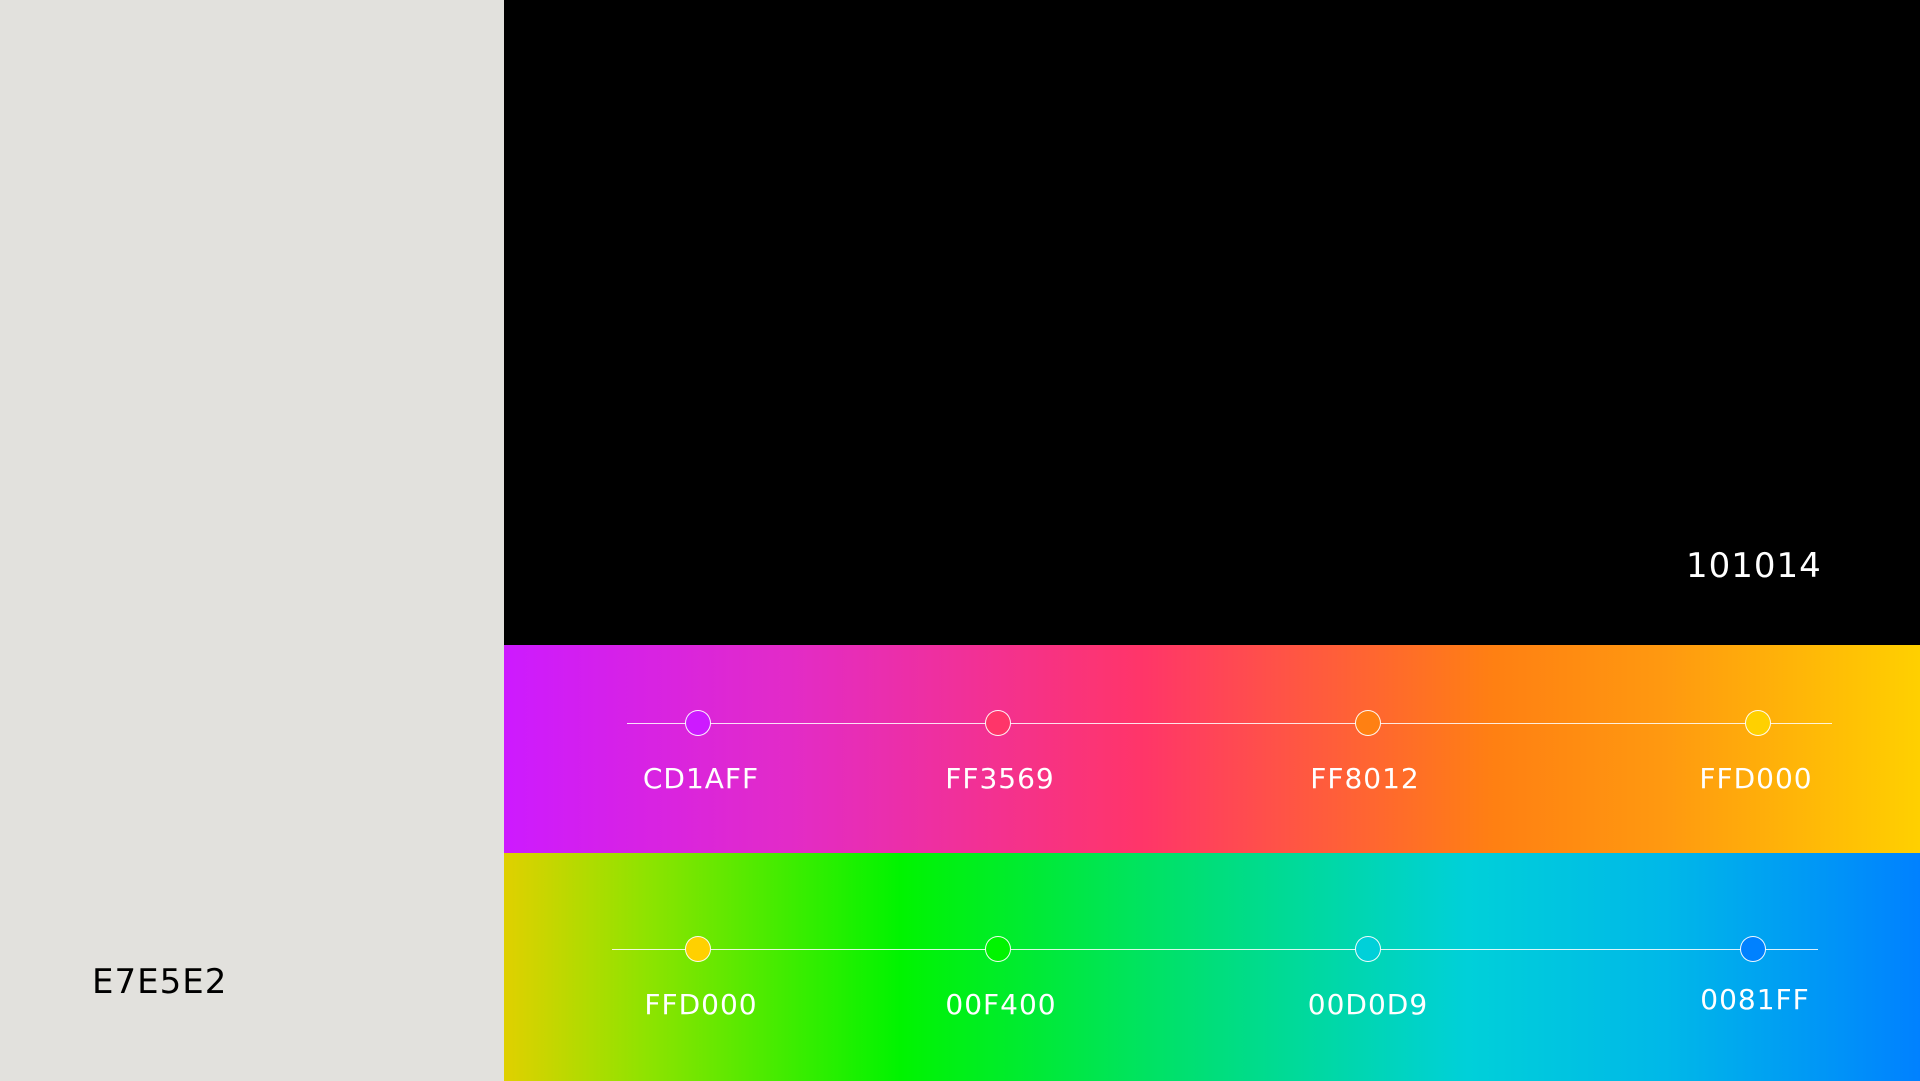 The width and height of the screenshot is (1920, 1081). I want to click on cool-stop-2-marker, so click(998, 949).